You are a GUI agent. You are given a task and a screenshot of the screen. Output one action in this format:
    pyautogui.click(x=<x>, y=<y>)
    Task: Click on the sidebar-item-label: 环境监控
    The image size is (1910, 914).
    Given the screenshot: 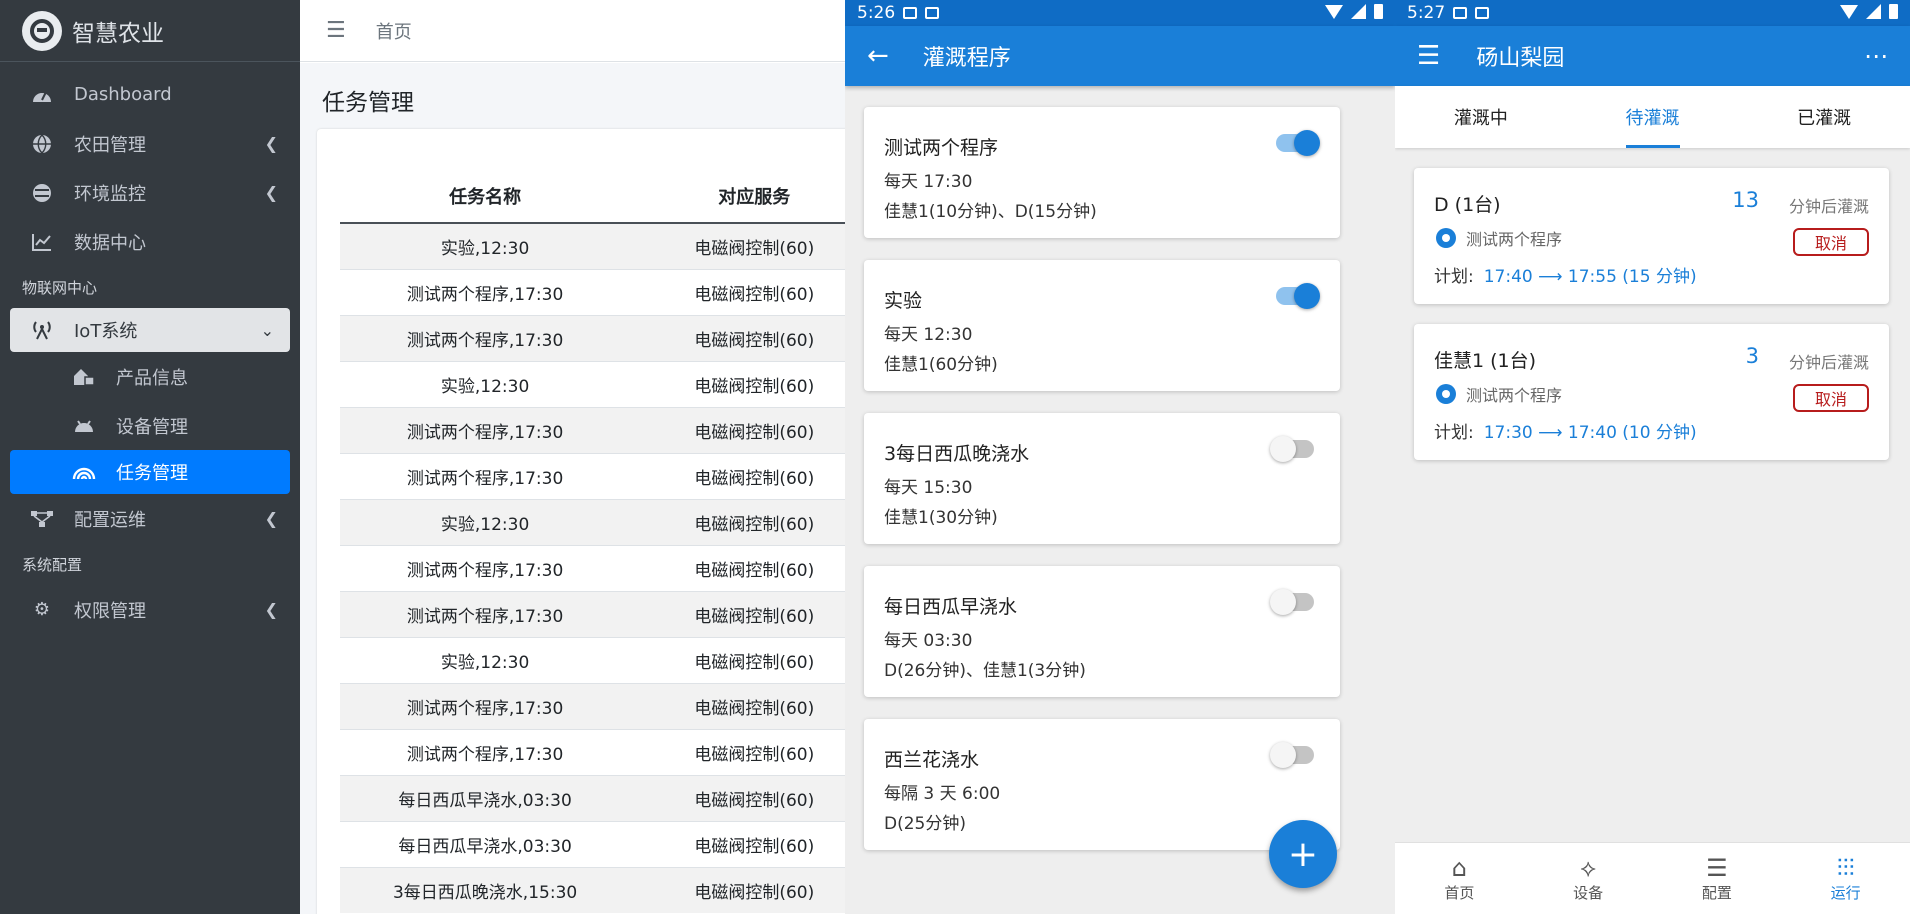 What is the action you would take?
    pyautogui.click(x=110, y=194)
    